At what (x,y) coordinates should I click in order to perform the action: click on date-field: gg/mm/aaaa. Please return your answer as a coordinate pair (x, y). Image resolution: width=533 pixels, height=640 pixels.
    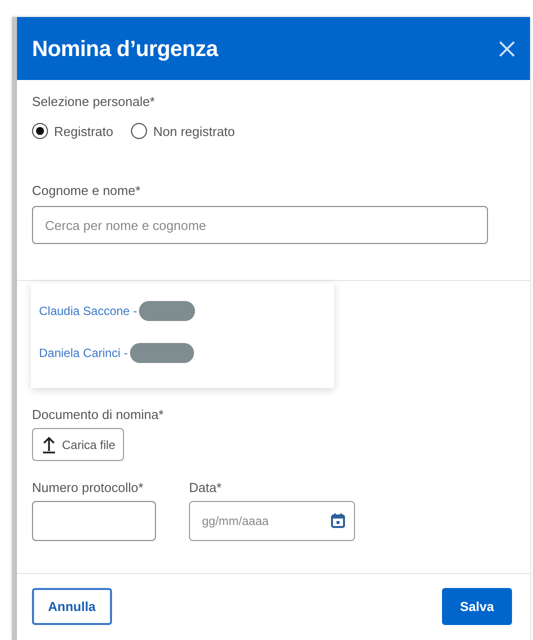
    Looking at the image, I should click on (272, 521).